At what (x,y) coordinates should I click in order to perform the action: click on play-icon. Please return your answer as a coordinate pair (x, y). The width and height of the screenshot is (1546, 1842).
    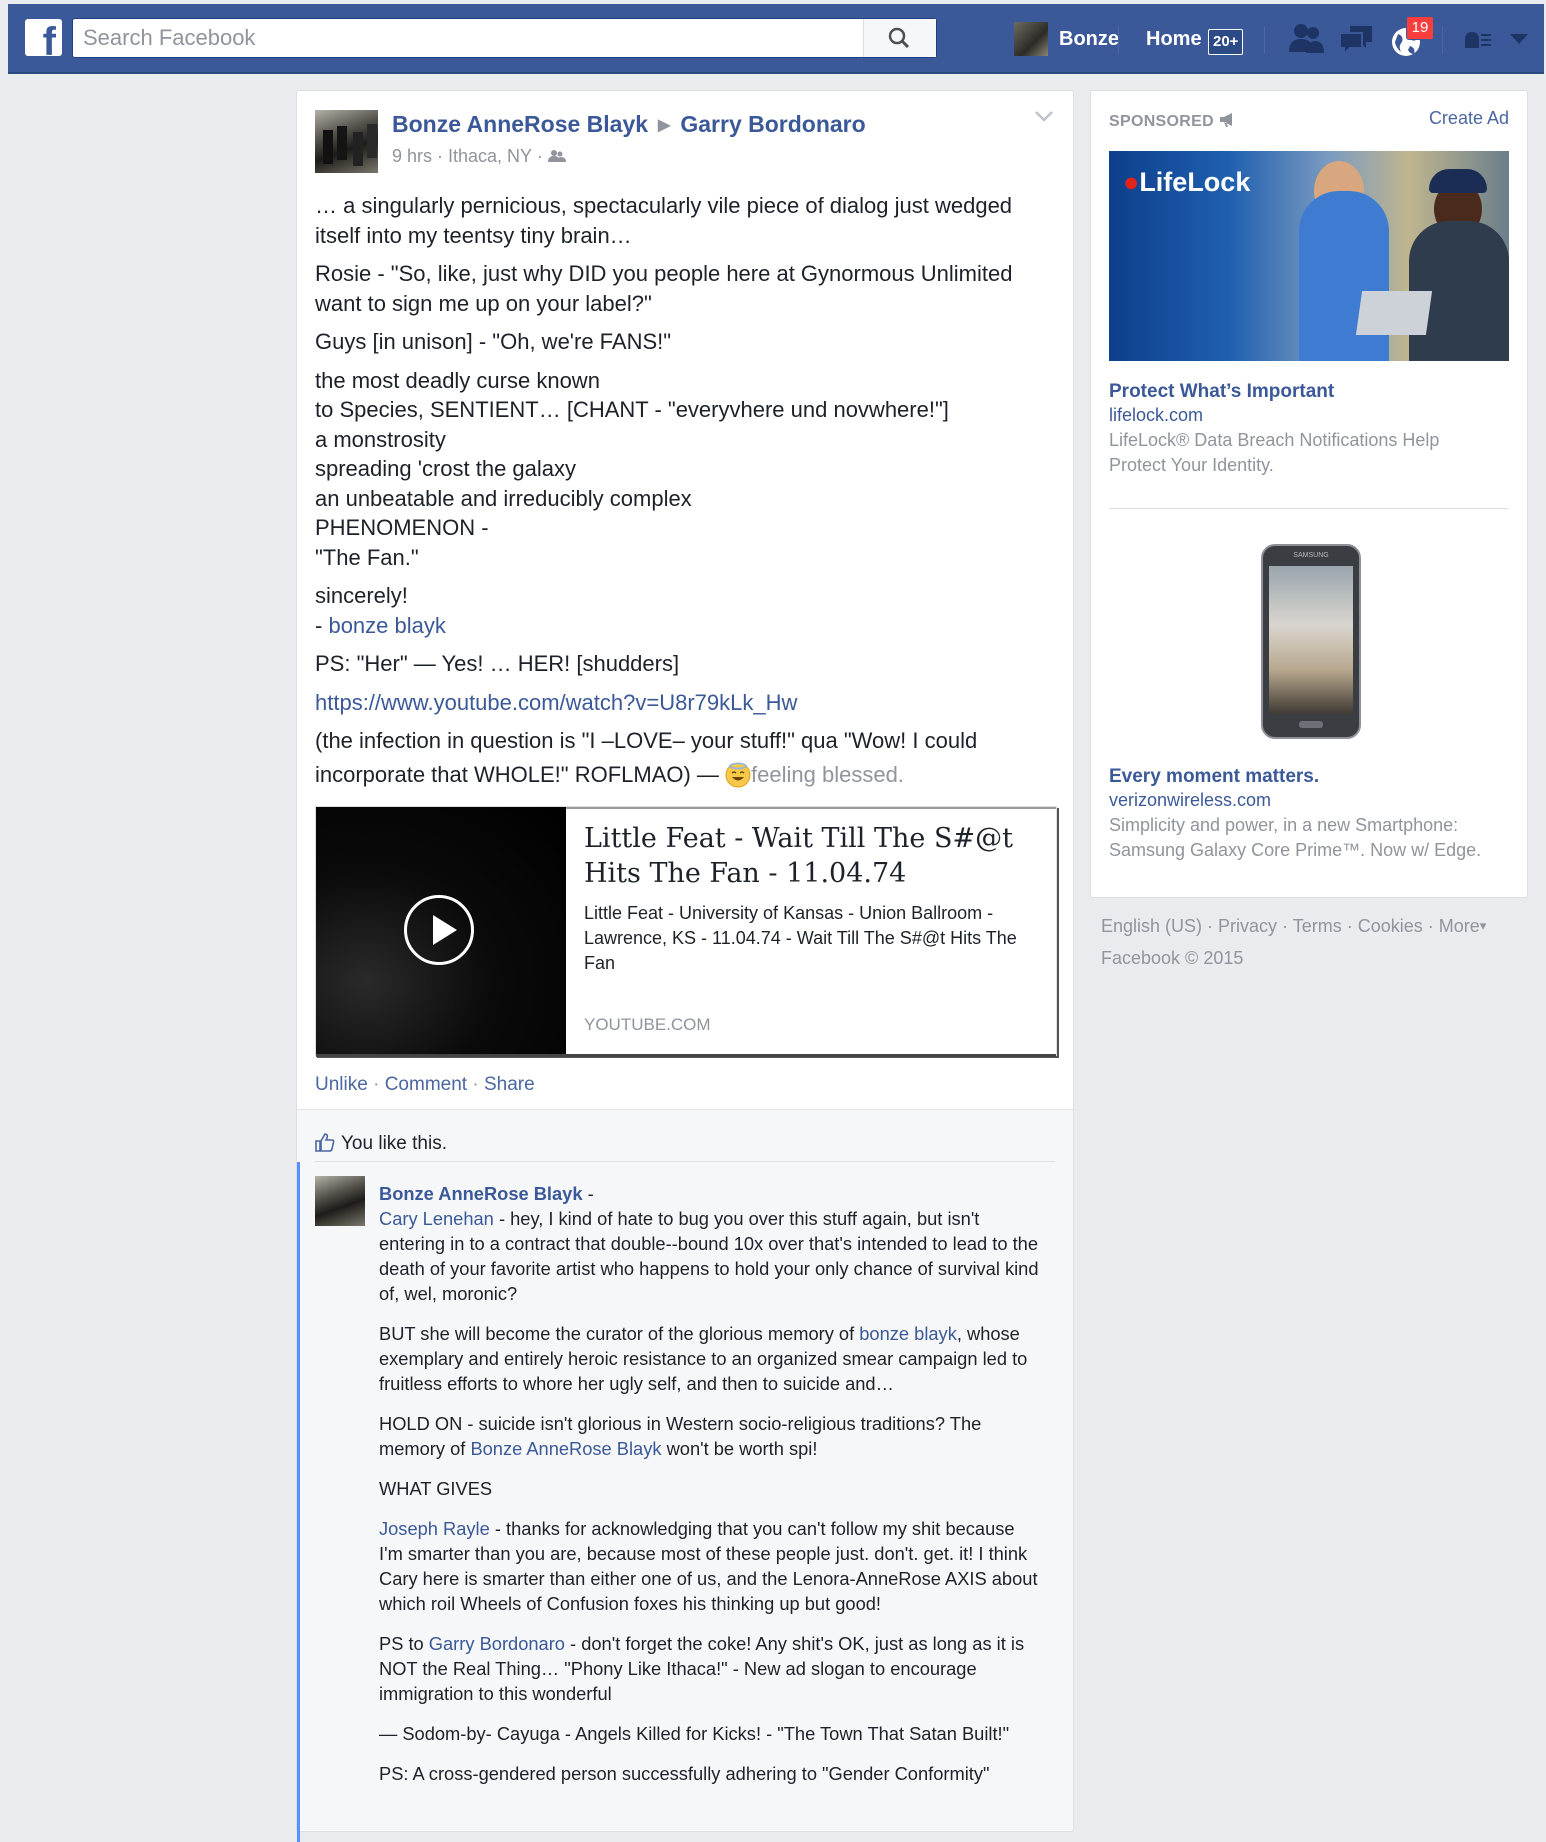
    Looking at the image, I should click on (439, 930).